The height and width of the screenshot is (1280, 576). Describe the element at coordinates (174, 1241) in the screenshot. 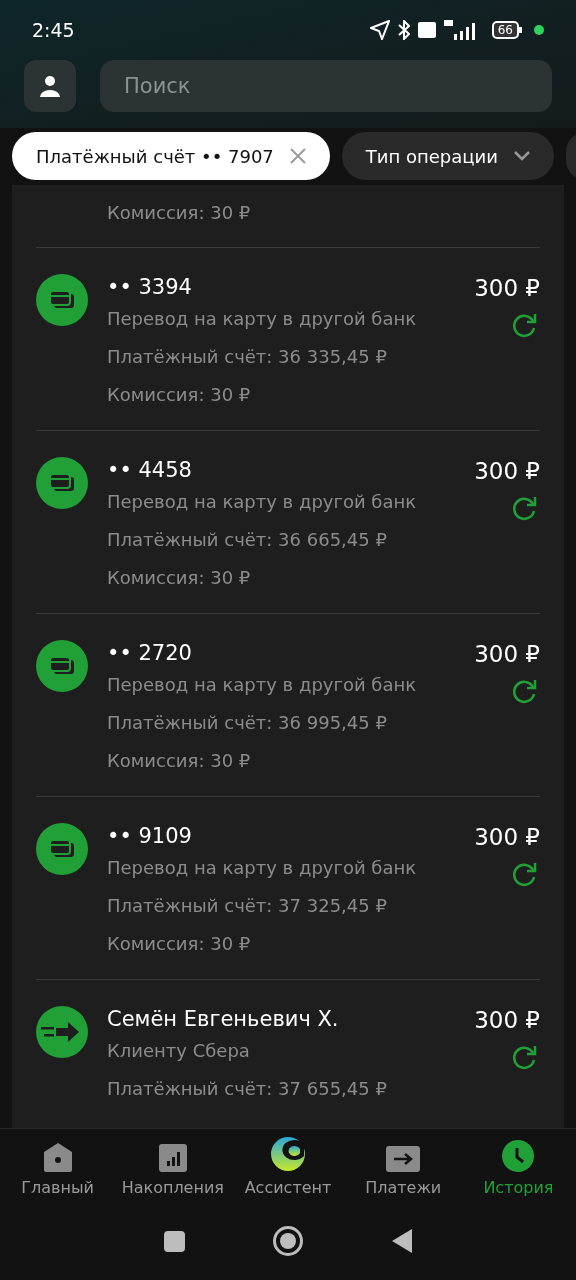

I see `recents-button` at that location.